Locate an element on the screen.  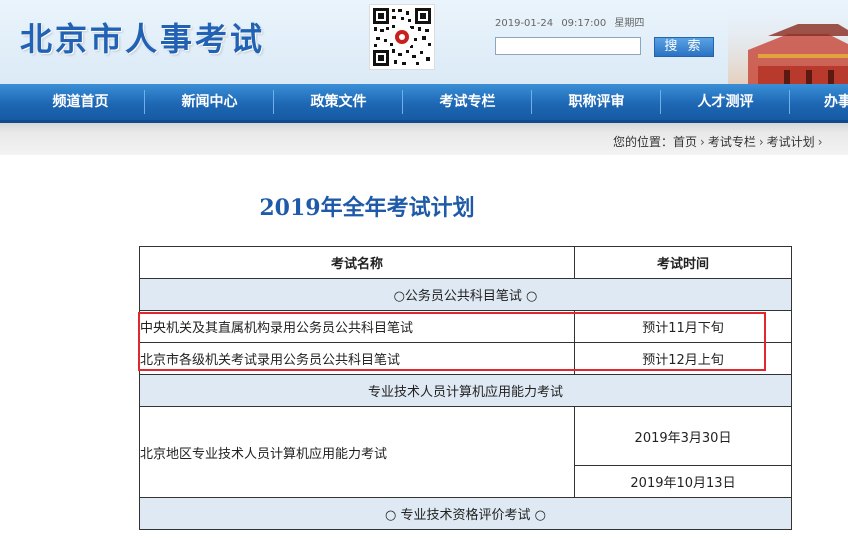
breadcrumb-plan: 考试计划 is located at coordinates (791, 142).